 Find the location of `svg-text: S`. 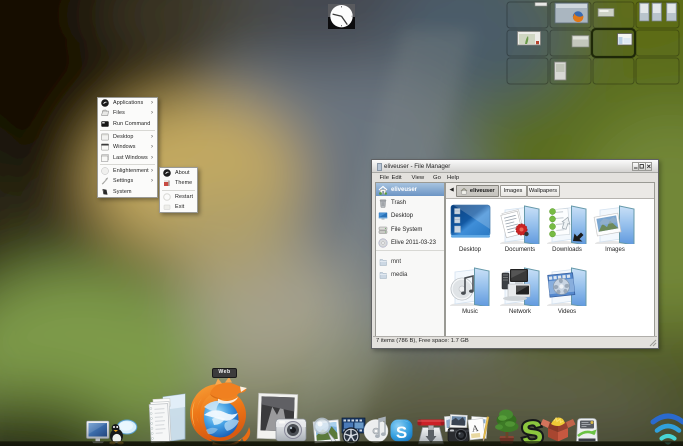

svg-text: S is located at coordinates (401, 432).